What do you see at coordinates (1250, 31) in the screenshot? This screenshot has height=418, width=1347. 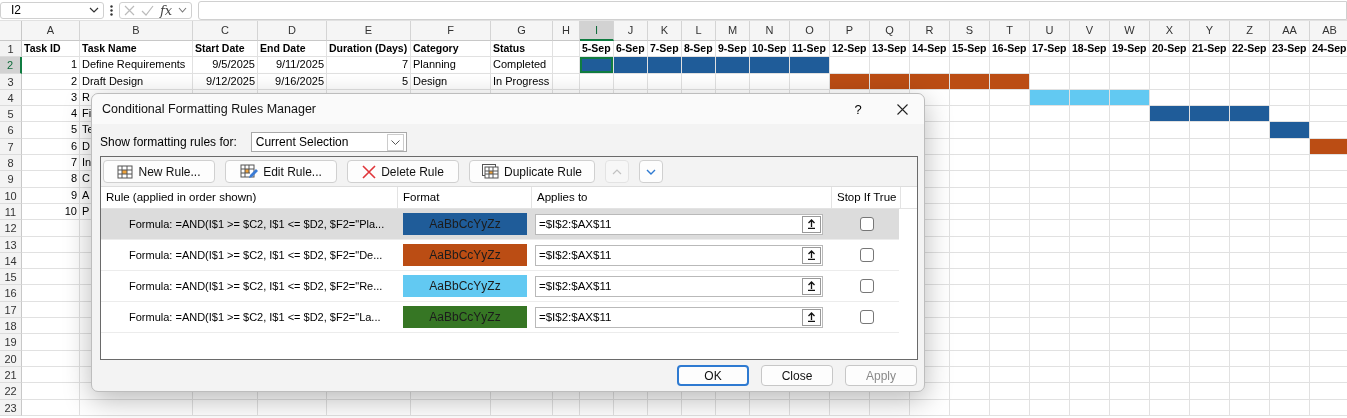 I see `column-header: Z` at bounding box center [1250, 31].